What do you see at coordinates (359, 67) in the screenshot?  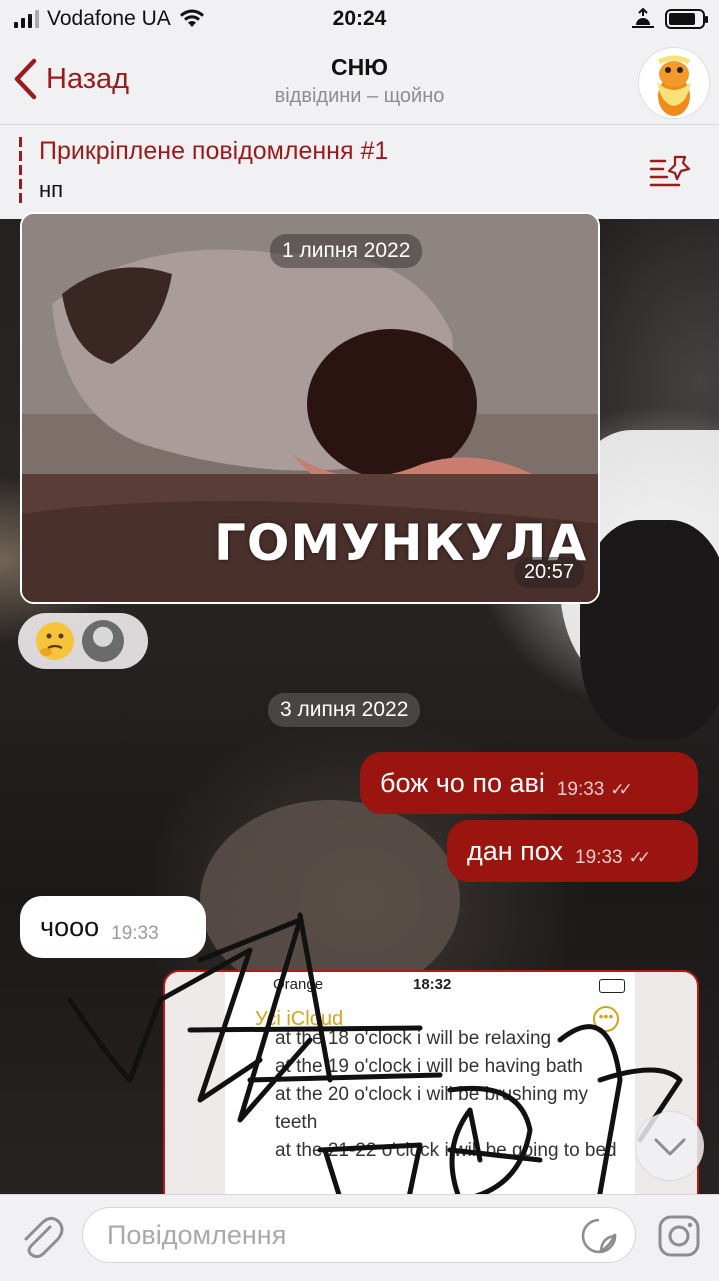 I see `chat-title: СНЮ` at bounding box center [359, 67].